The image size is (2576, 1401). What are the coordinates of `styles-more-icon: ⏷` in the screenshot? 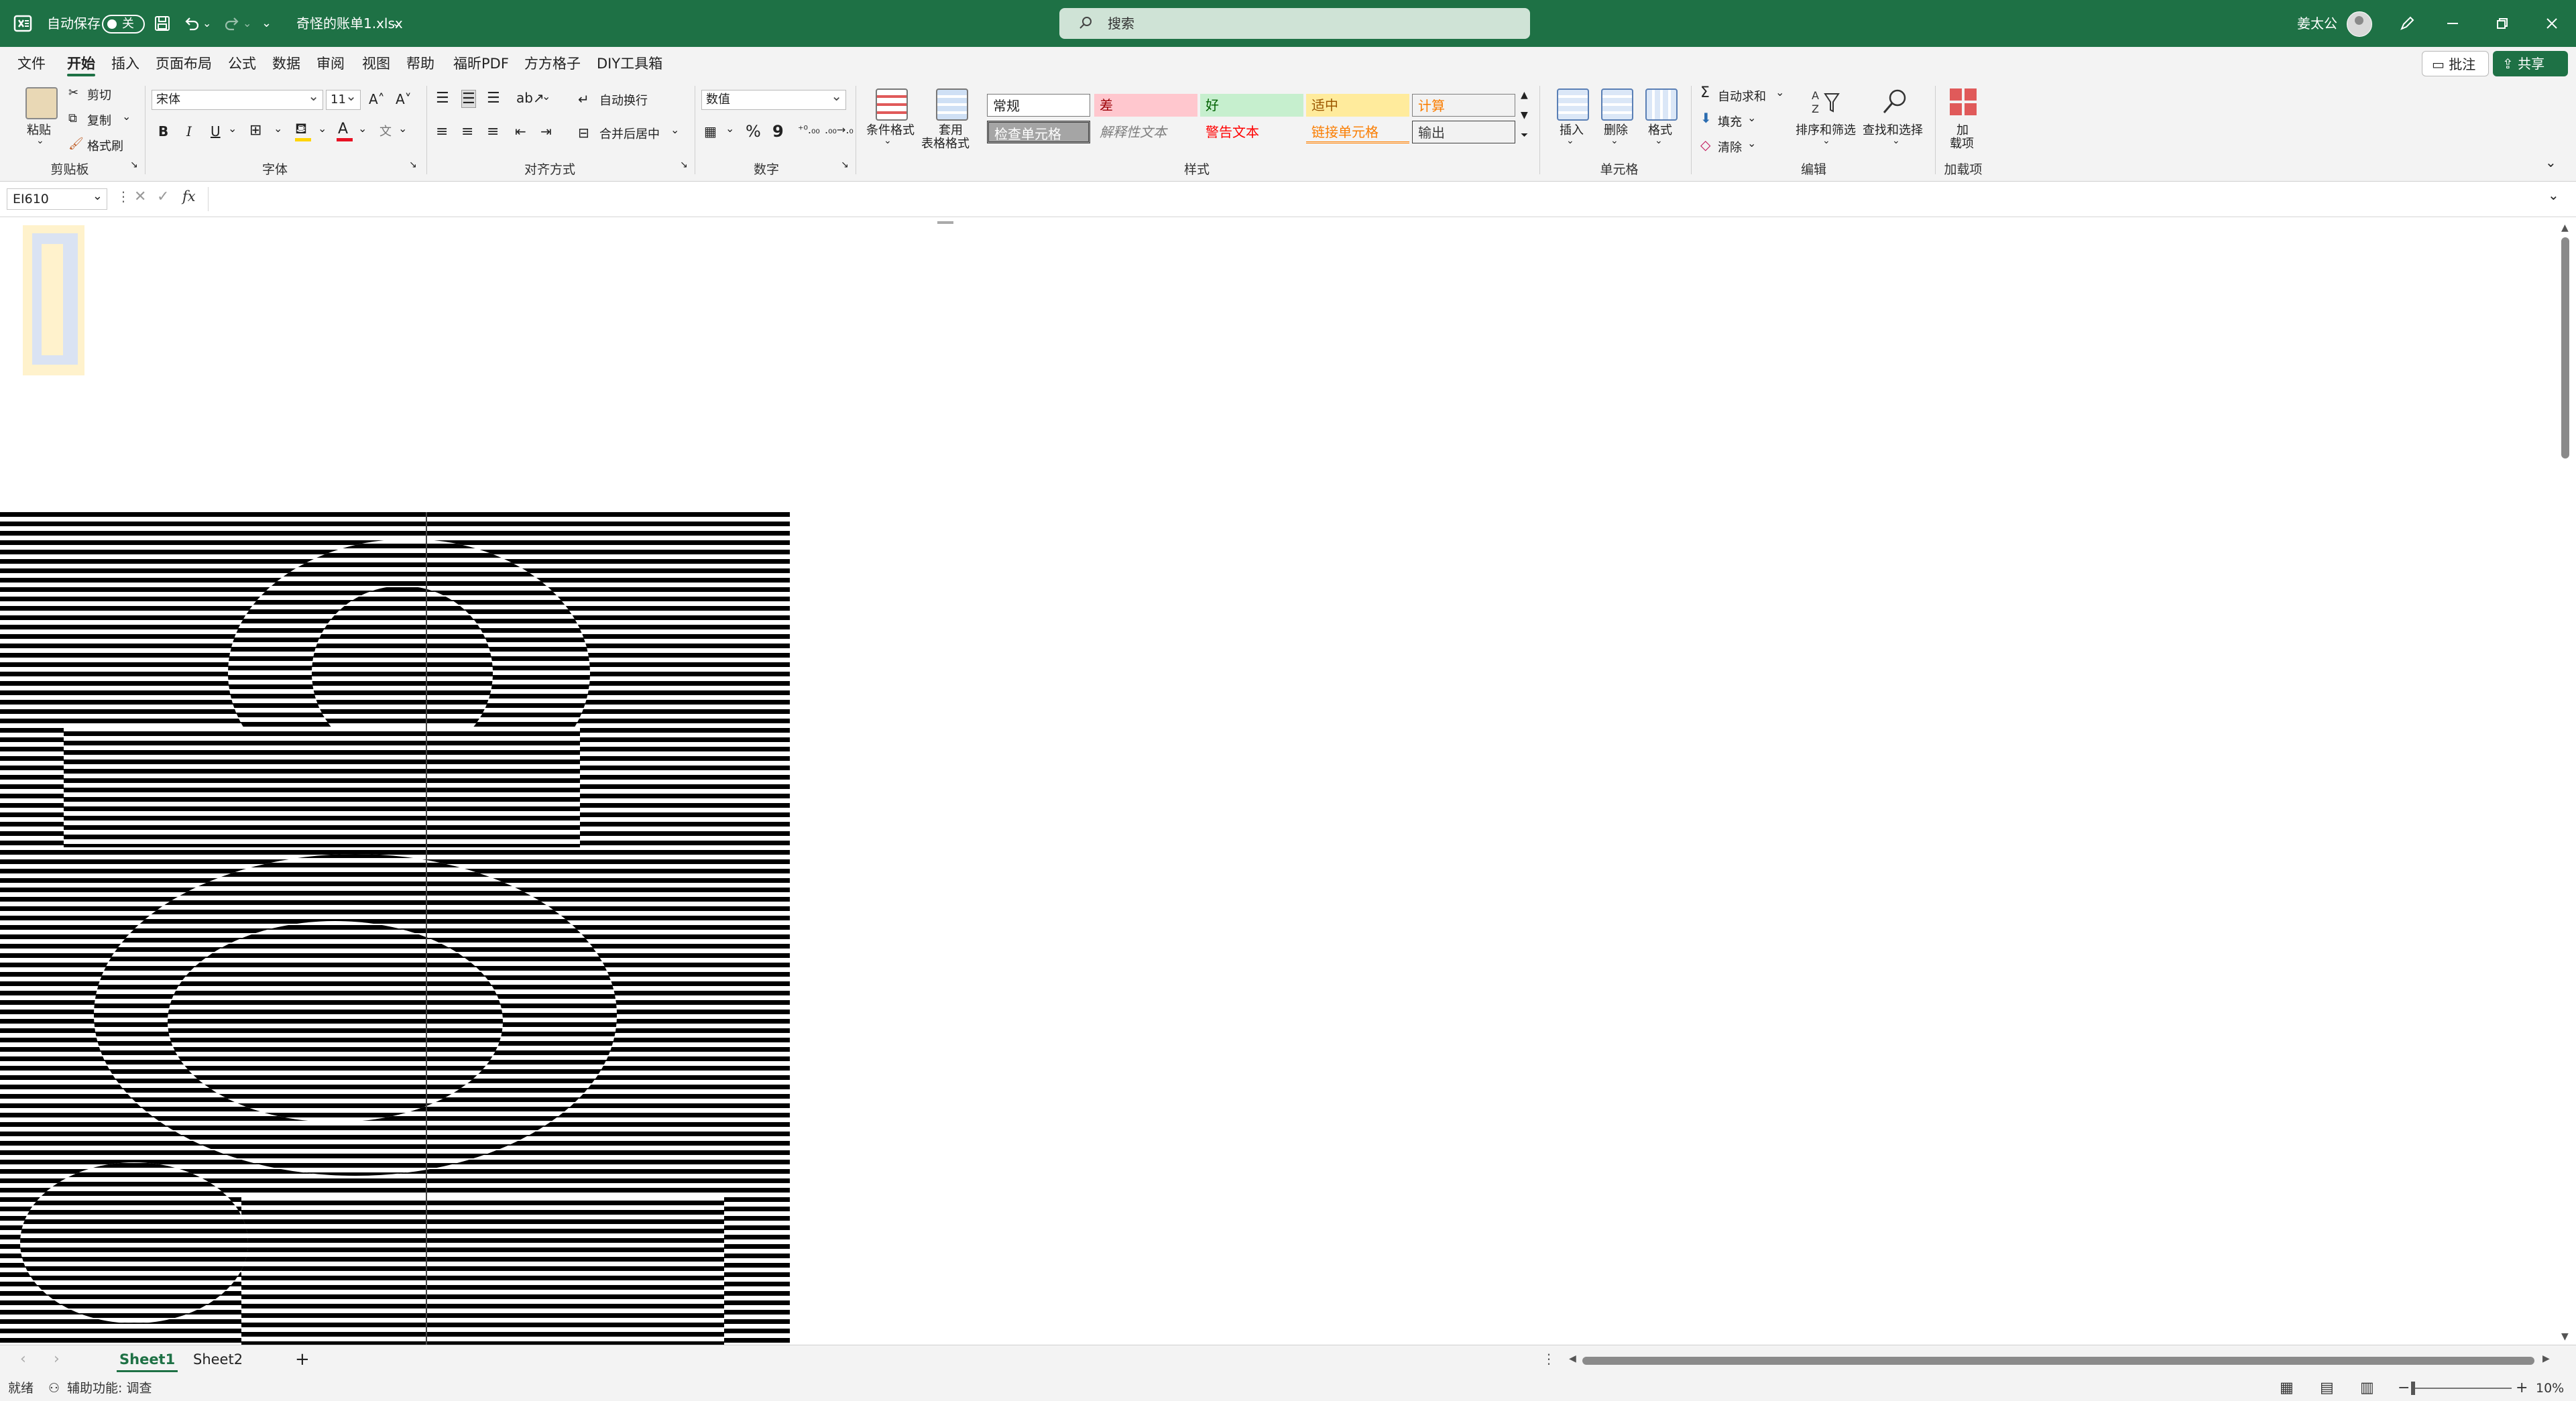 It's located at (1524, 135).